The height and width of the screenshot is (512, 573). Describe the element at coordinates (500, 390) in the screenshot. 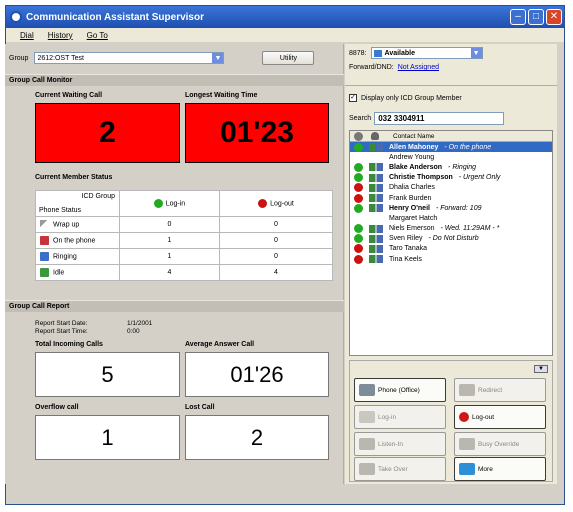

I see `redirect-button: Redirect` at that location.